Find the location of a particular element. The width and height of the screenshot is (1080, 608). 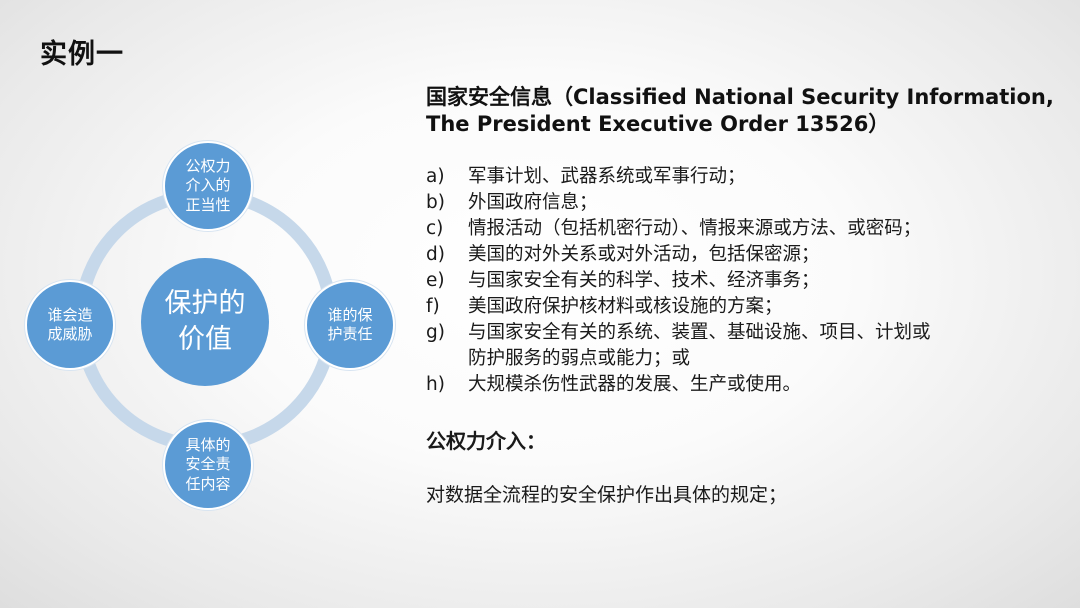

list-item: c) 情报活动（包括机密行动）、情报来源或方法、或密码； is located at coordinates (746, 229).